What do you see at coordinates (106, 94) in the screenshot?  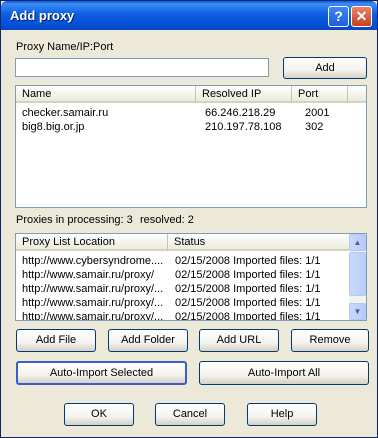 I see `name-column-header: Name` at bounding box center [106, 94].